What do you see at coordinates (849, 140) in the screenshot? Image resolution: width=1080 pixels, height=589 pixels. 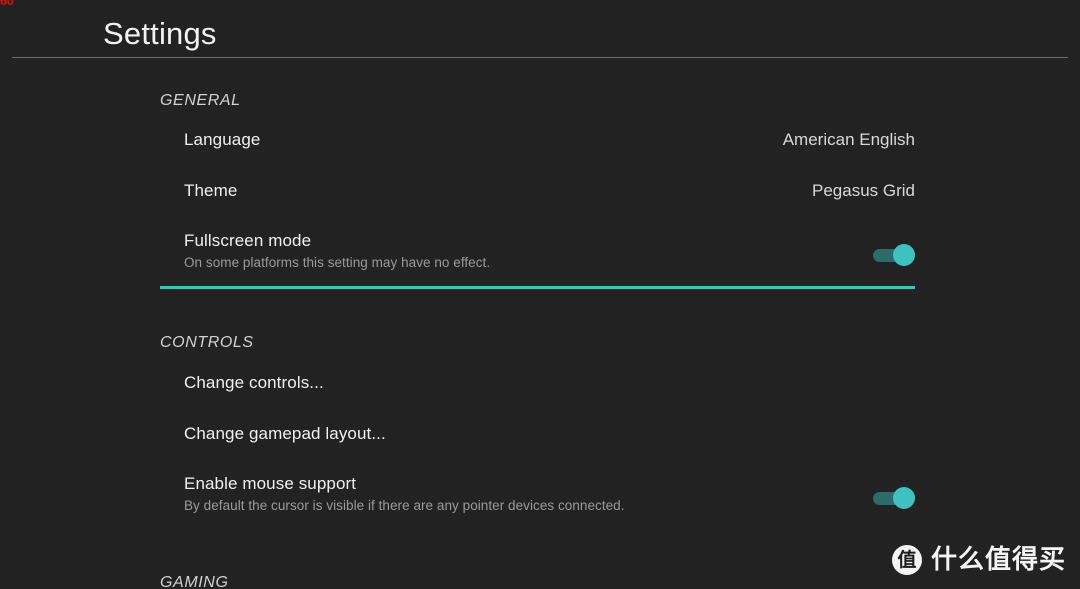 I see `settings-row-value-language: American English` at bounding box center [849, 140].